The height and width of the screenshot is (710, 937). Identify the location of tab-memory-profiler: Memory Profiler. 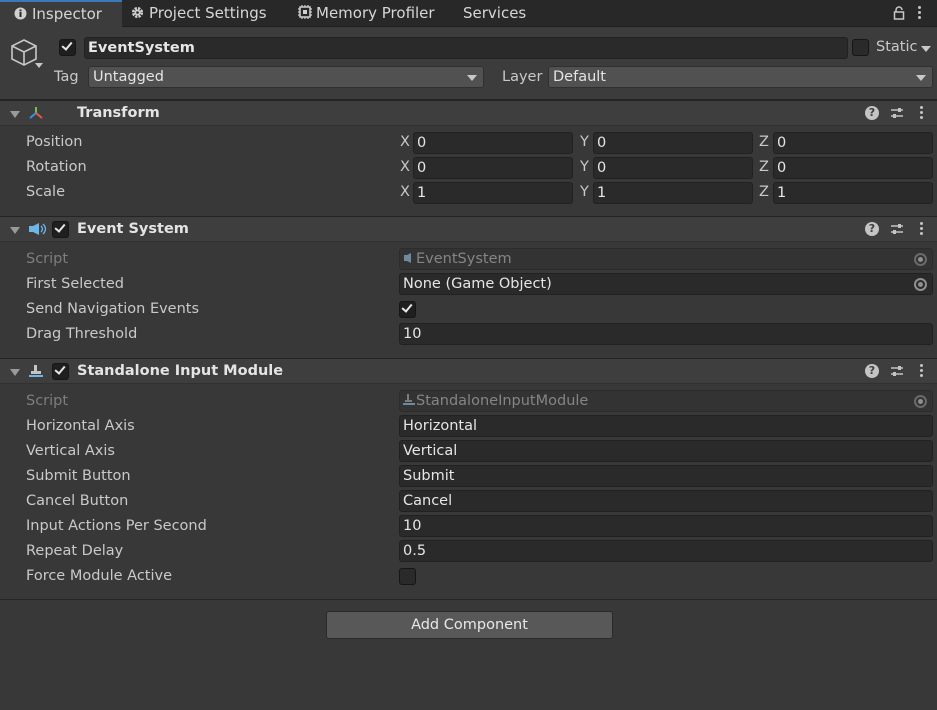
(366, 13).